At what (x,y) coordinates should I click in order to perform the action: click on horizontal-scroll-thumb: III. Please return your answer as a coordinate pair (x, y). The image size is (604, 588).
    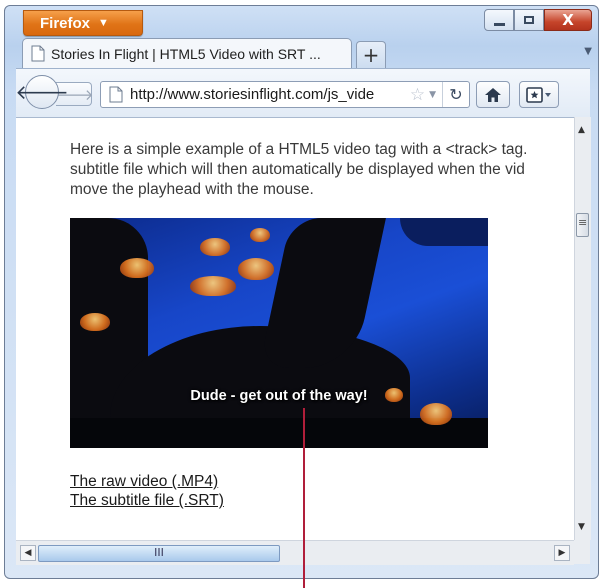
    Looking at the image, I should click on (159, 553).